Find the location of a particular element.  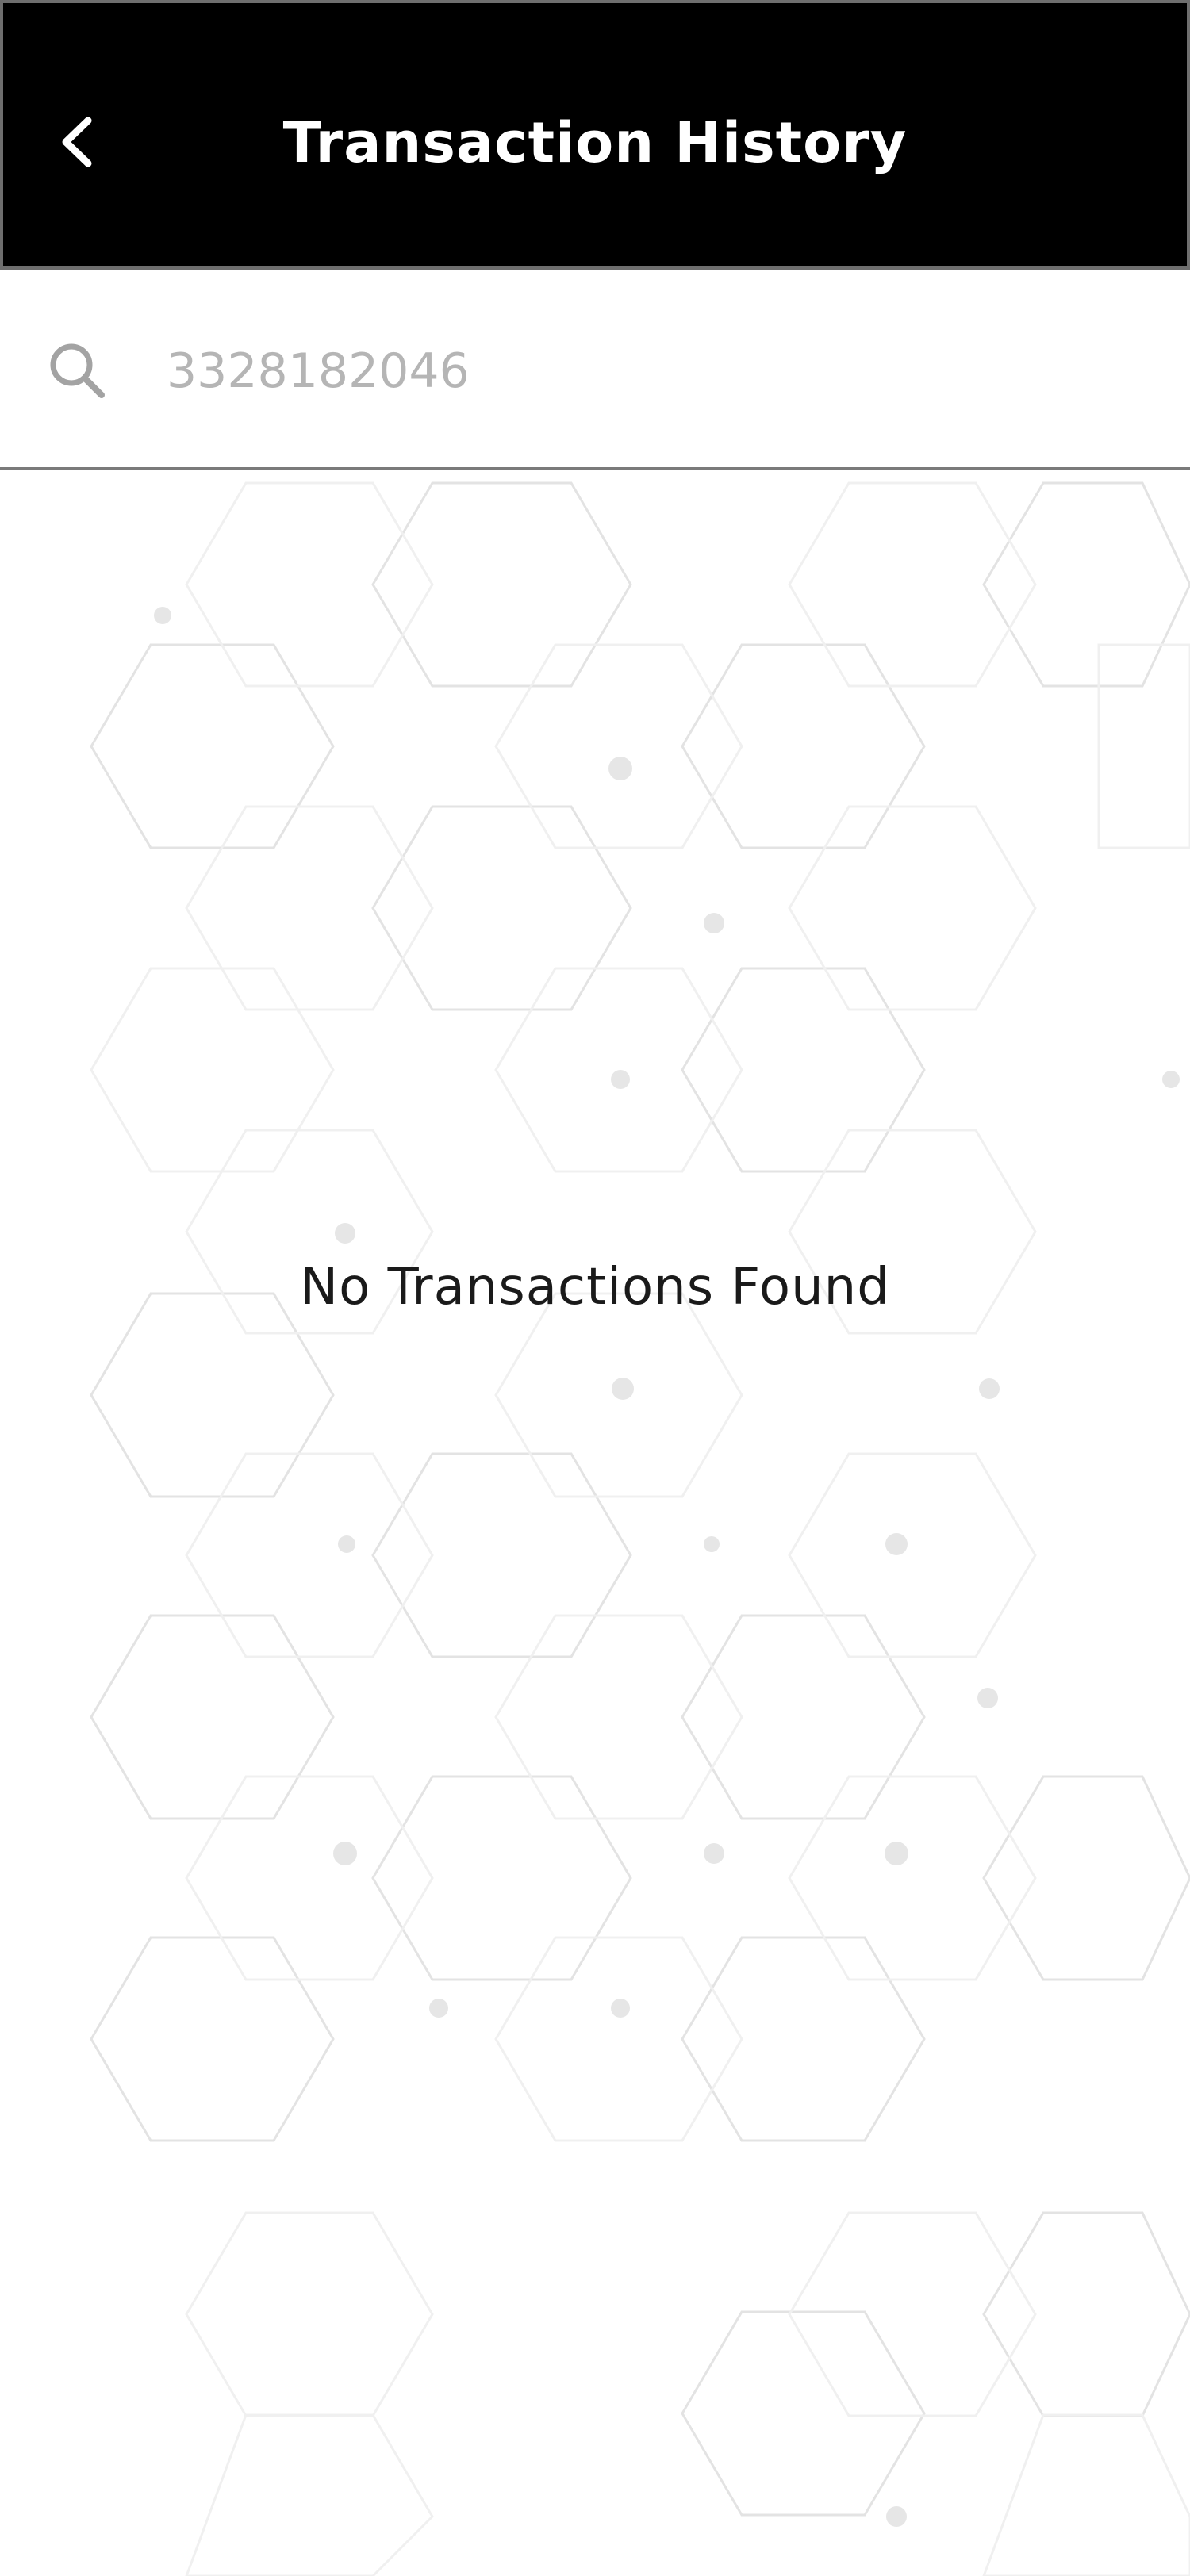

search-input is located at coordinates (643, 371).